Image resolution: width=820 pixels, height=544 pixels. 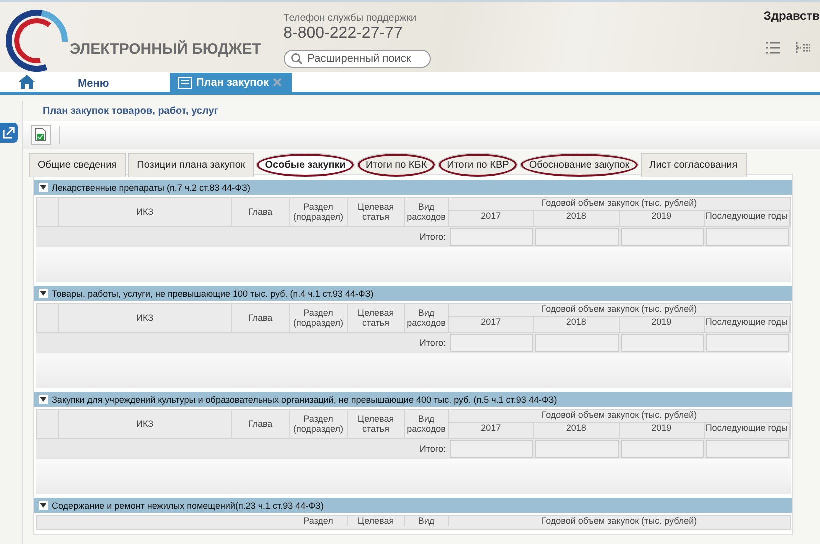 What do you see at coordinates (351, 18) in the screenshot?
I see `support-label: Телефон службы поддержки` at bounding box center [351, 18].